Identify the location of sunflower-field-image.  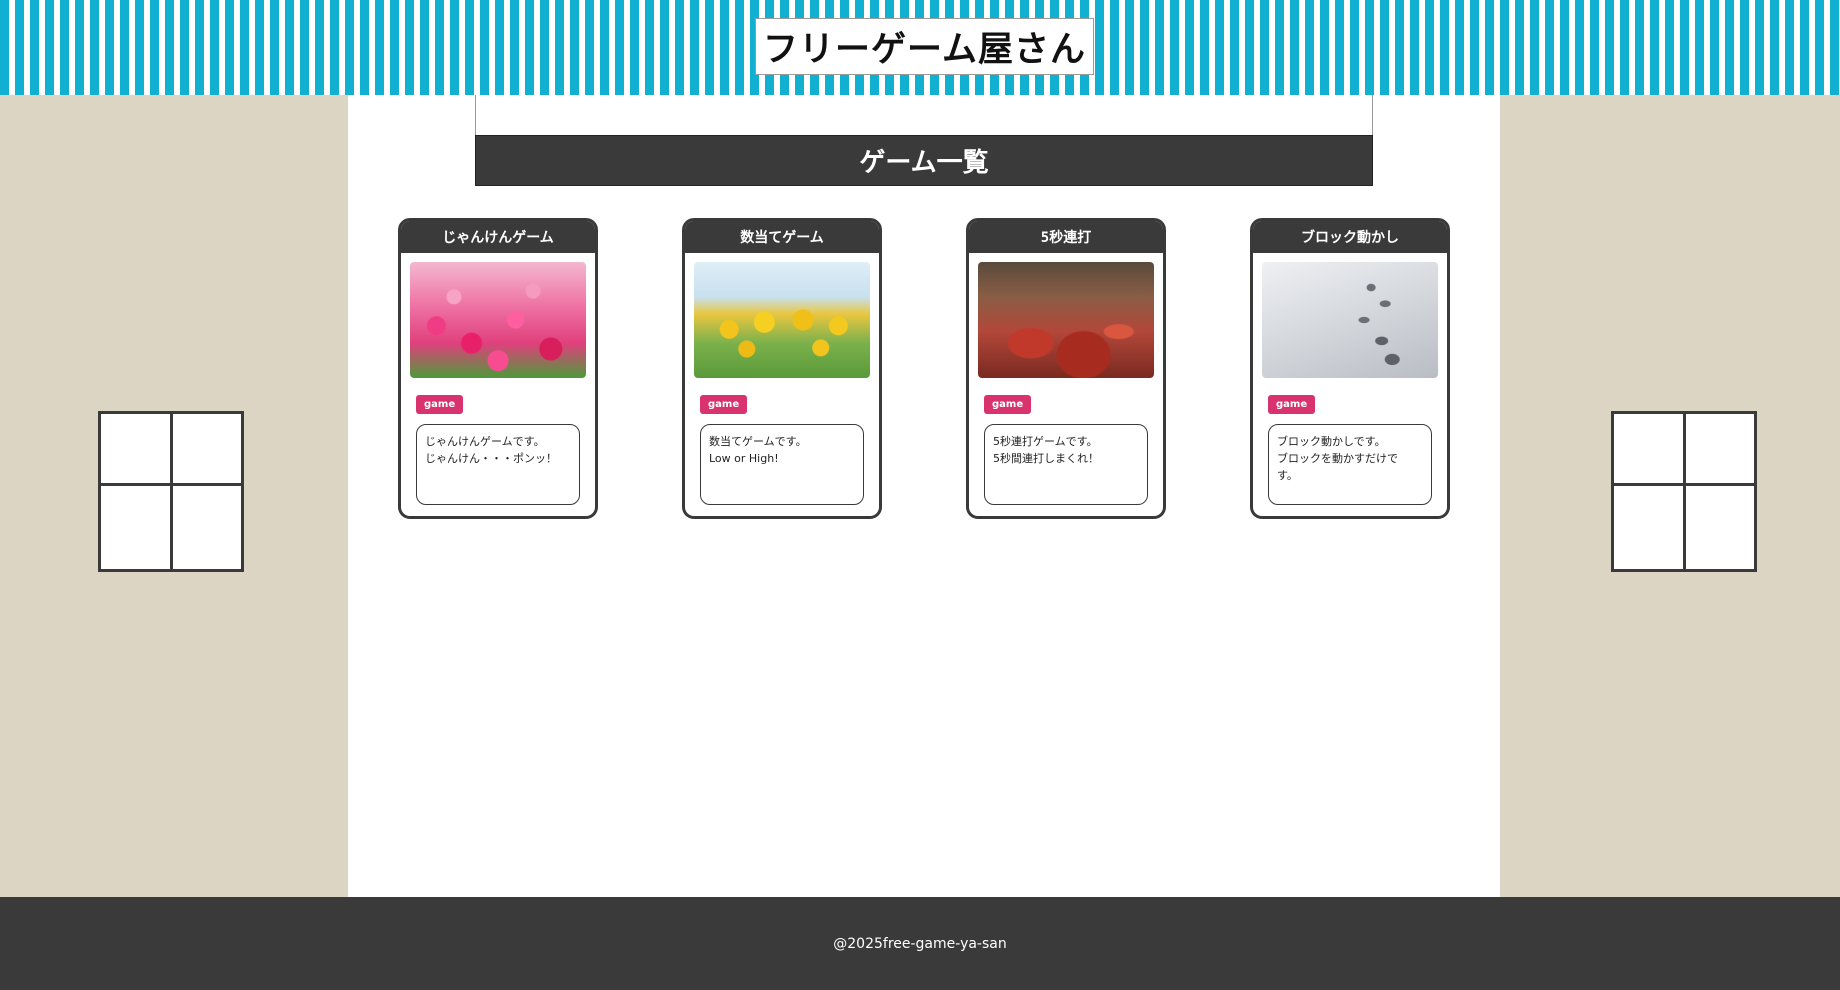
(782, 320).